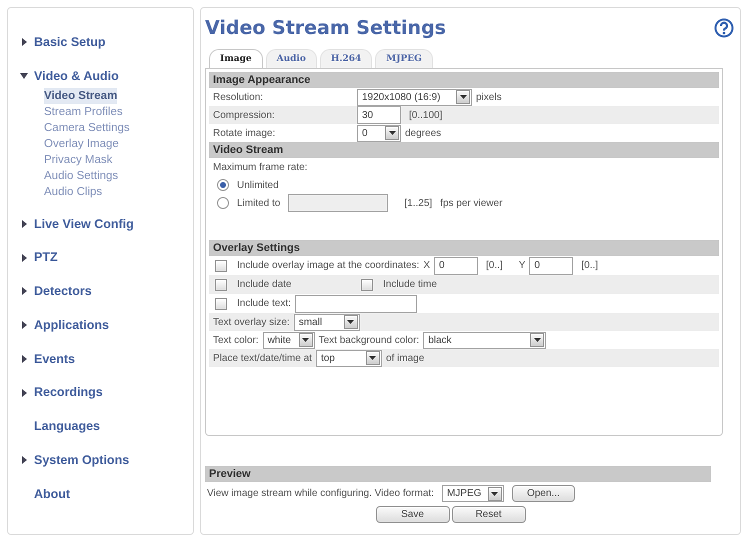 Image resolution: width=748 pixels, height=542 pixels. What do you see at coordinates (325, 28) in the screenshot?
I see `page-title: Video Stream Settings` at bounding box center [325, 28].